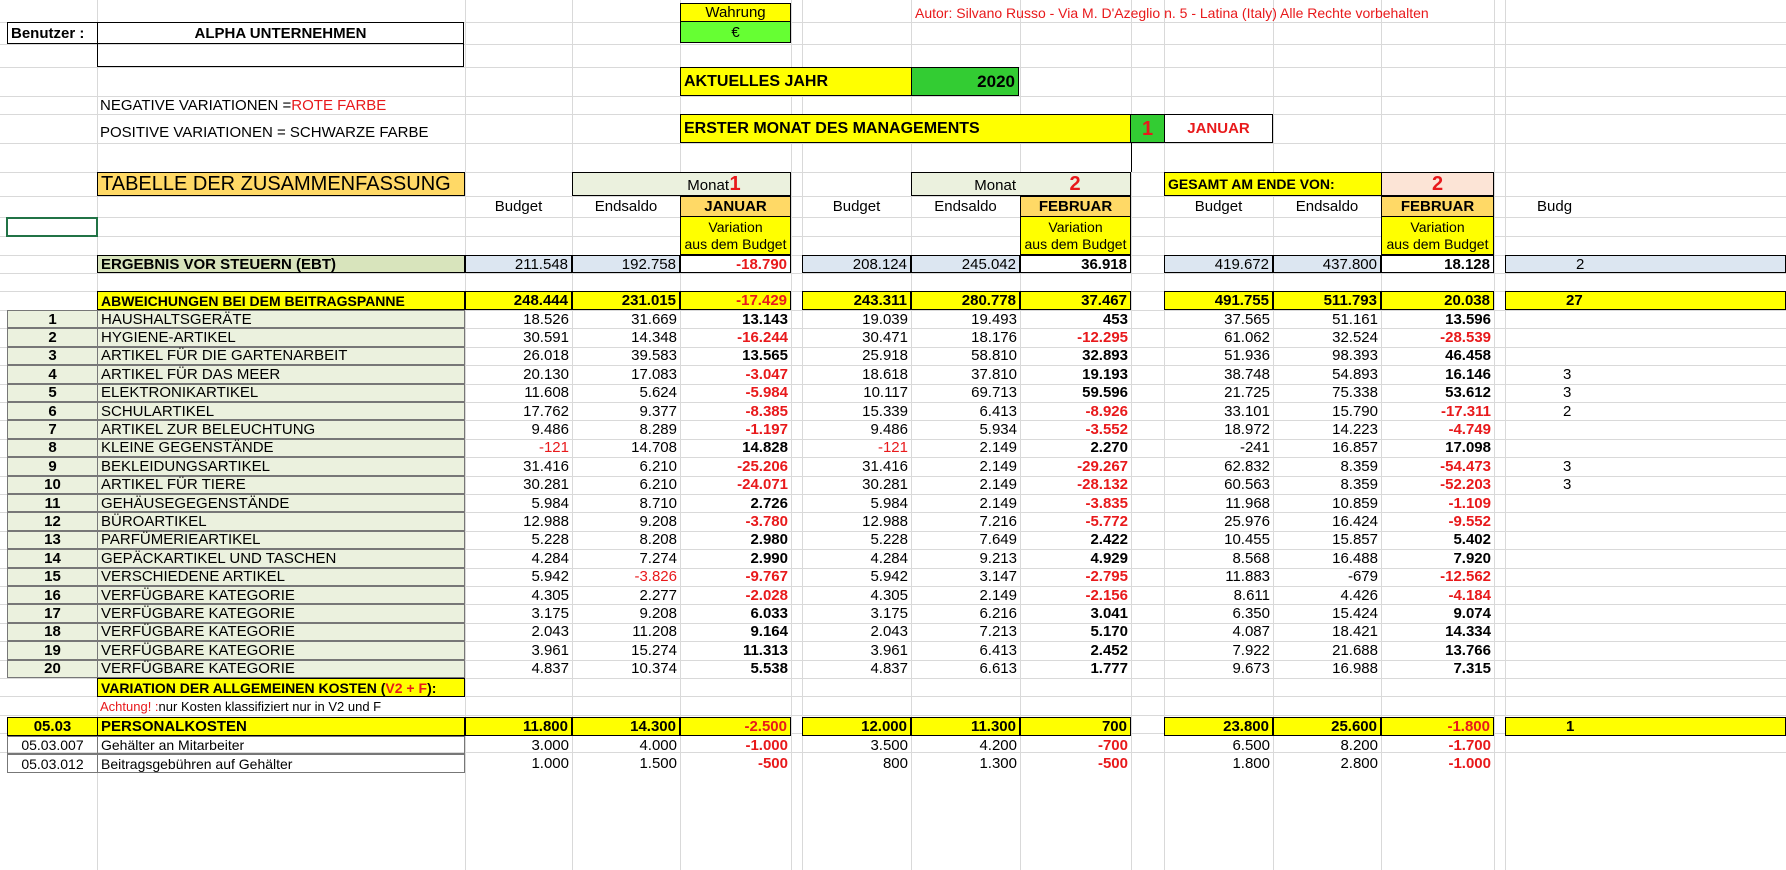 The image size is (1786, 870). I want to click on row-category-label: HAUSHALTSGERÄTE, so click(281, 319).